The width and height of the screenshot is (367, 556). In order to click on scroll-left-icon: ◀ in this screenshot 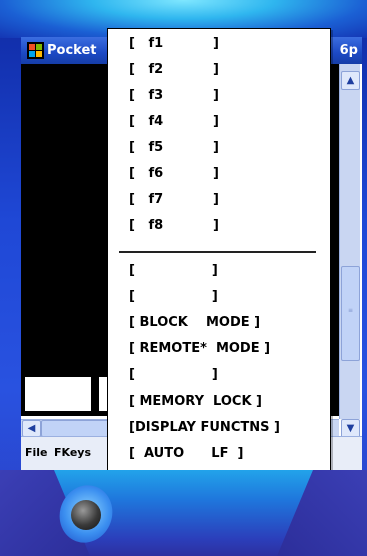, I will do `click(31, 428)`.